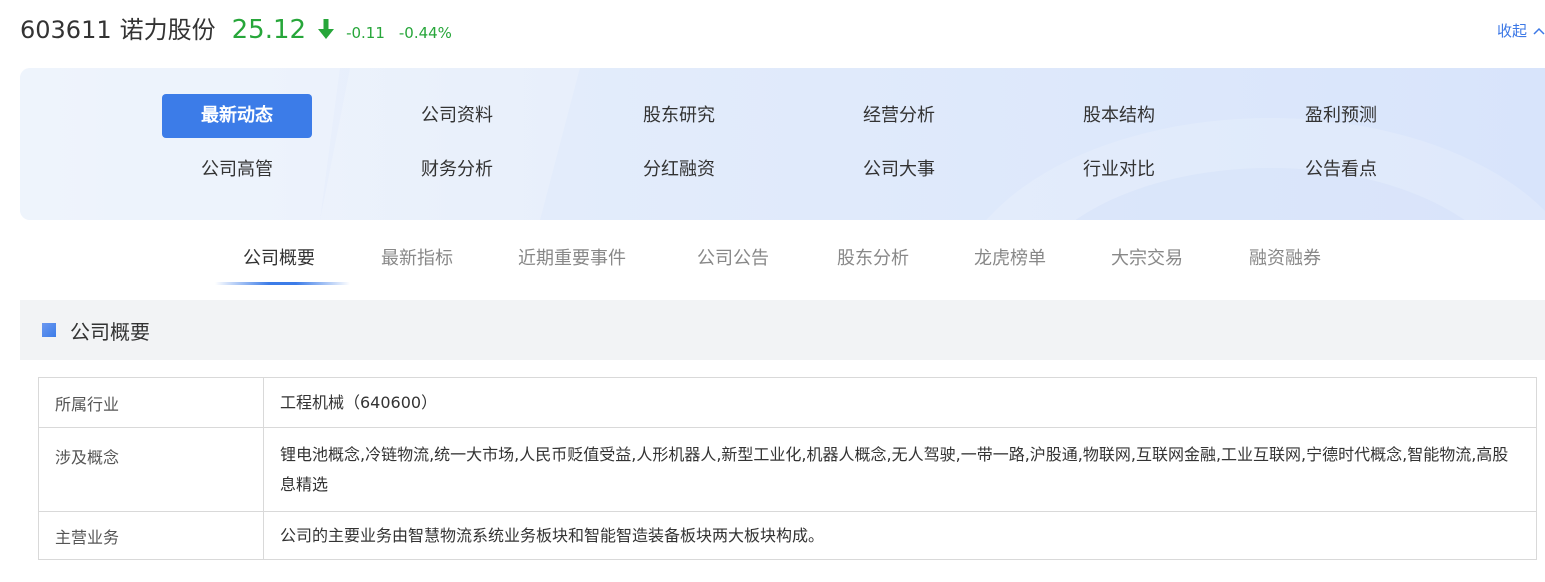 This screenshot has height=582, width=1545. I want to click on section-header: 公司概要, so click(782, 330).